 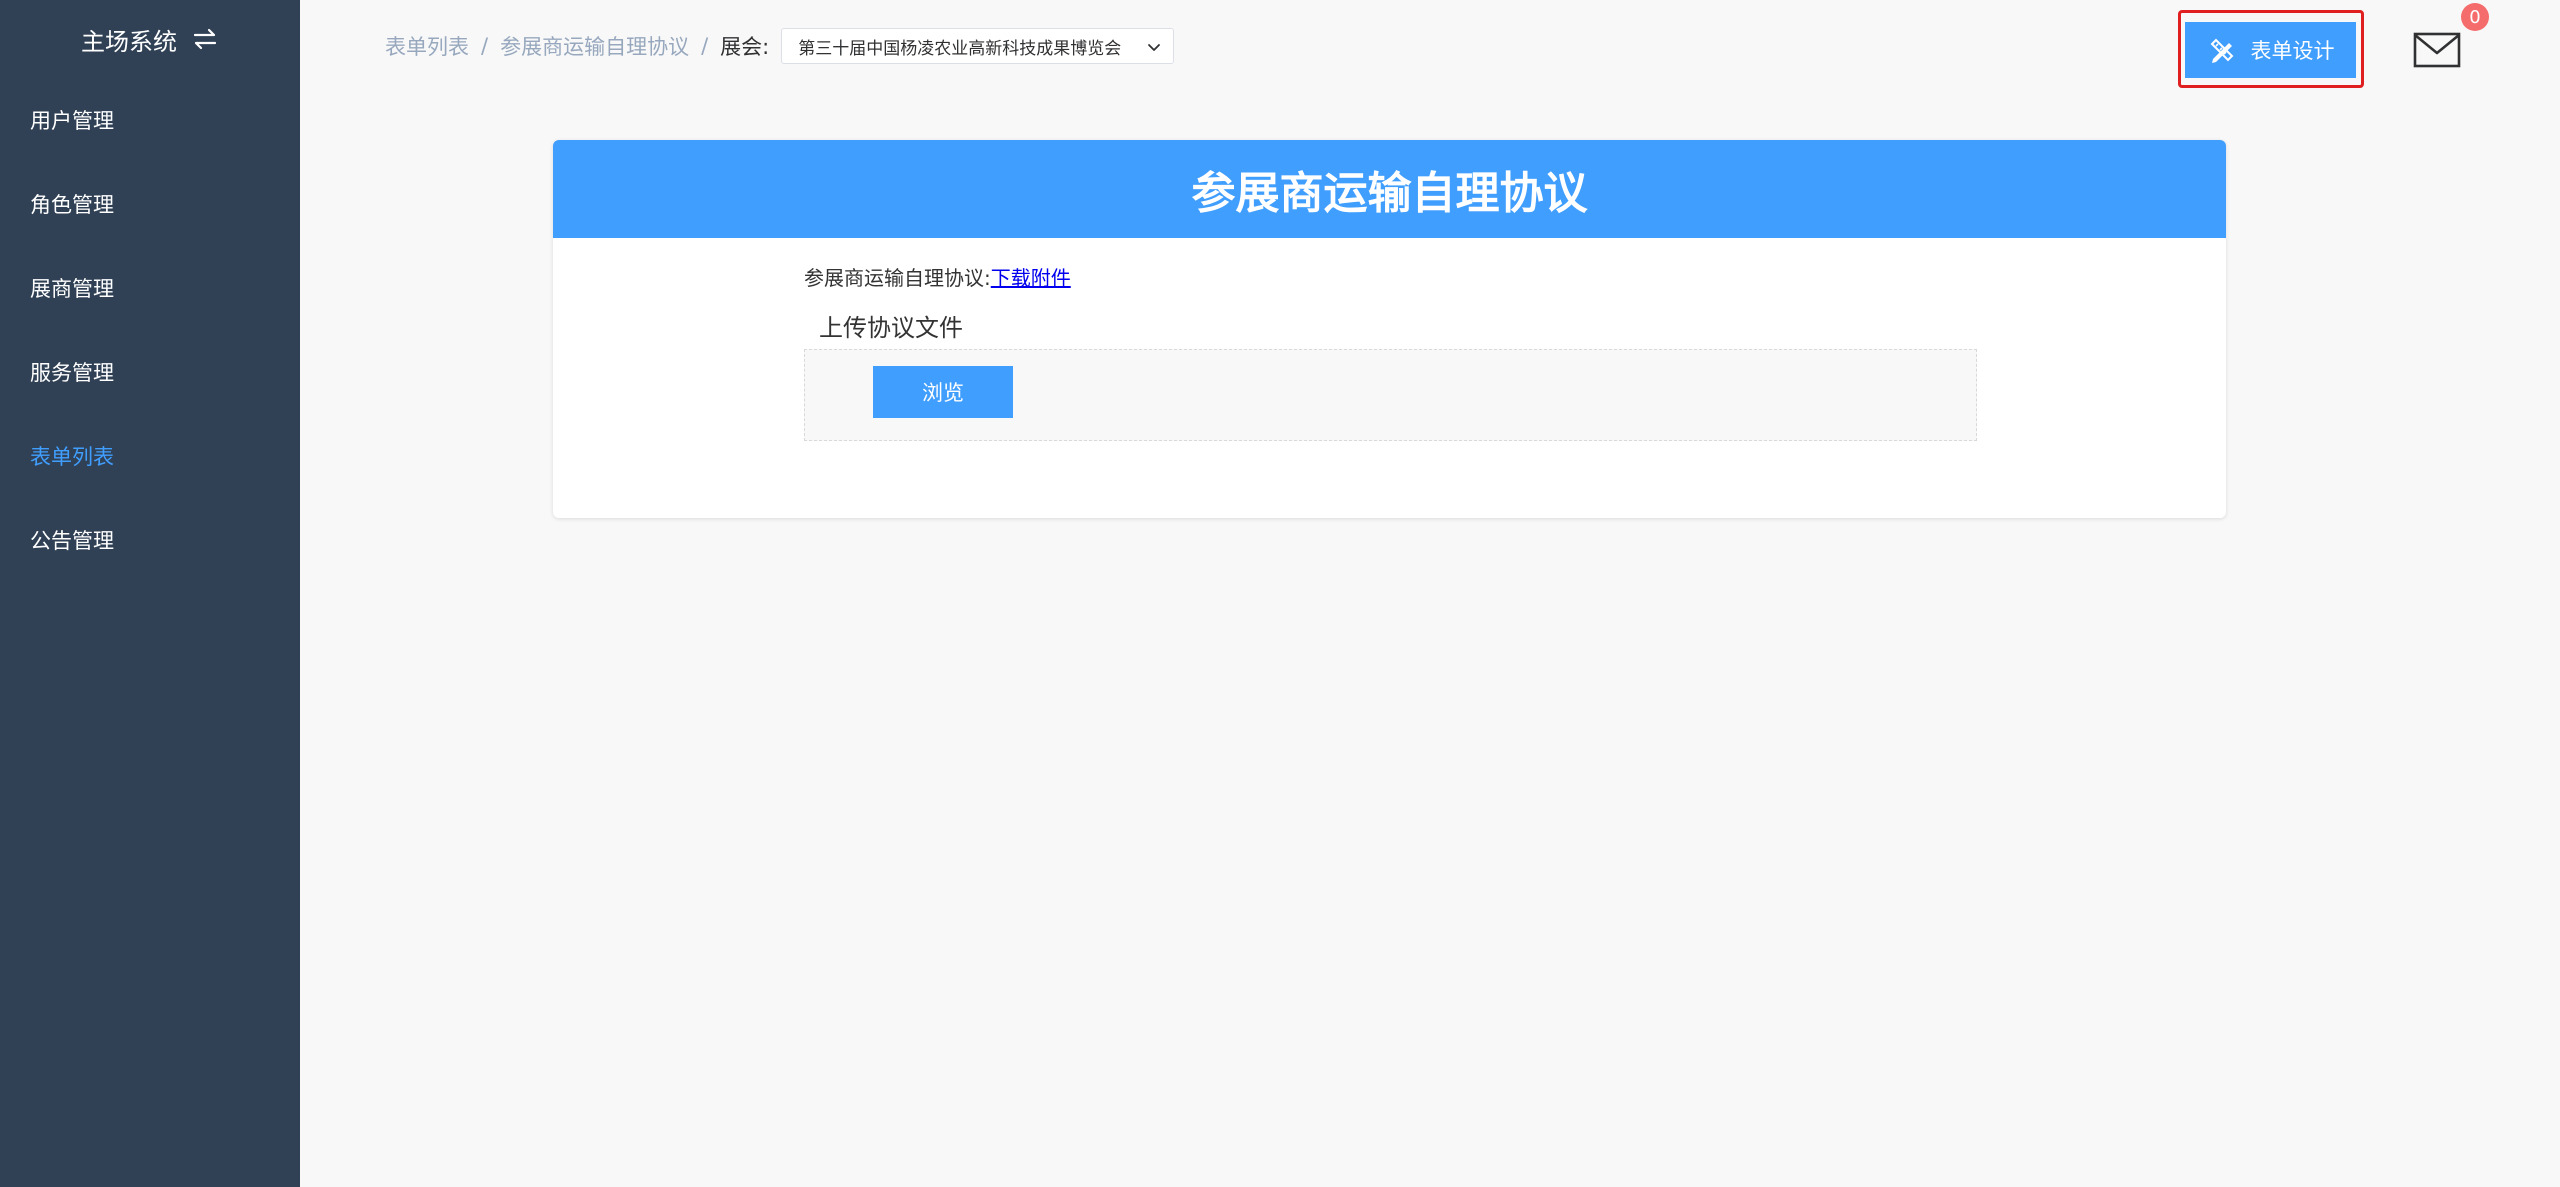 I want to click on sidebar-item-users: 用户管理, so click(x=150, y=120).